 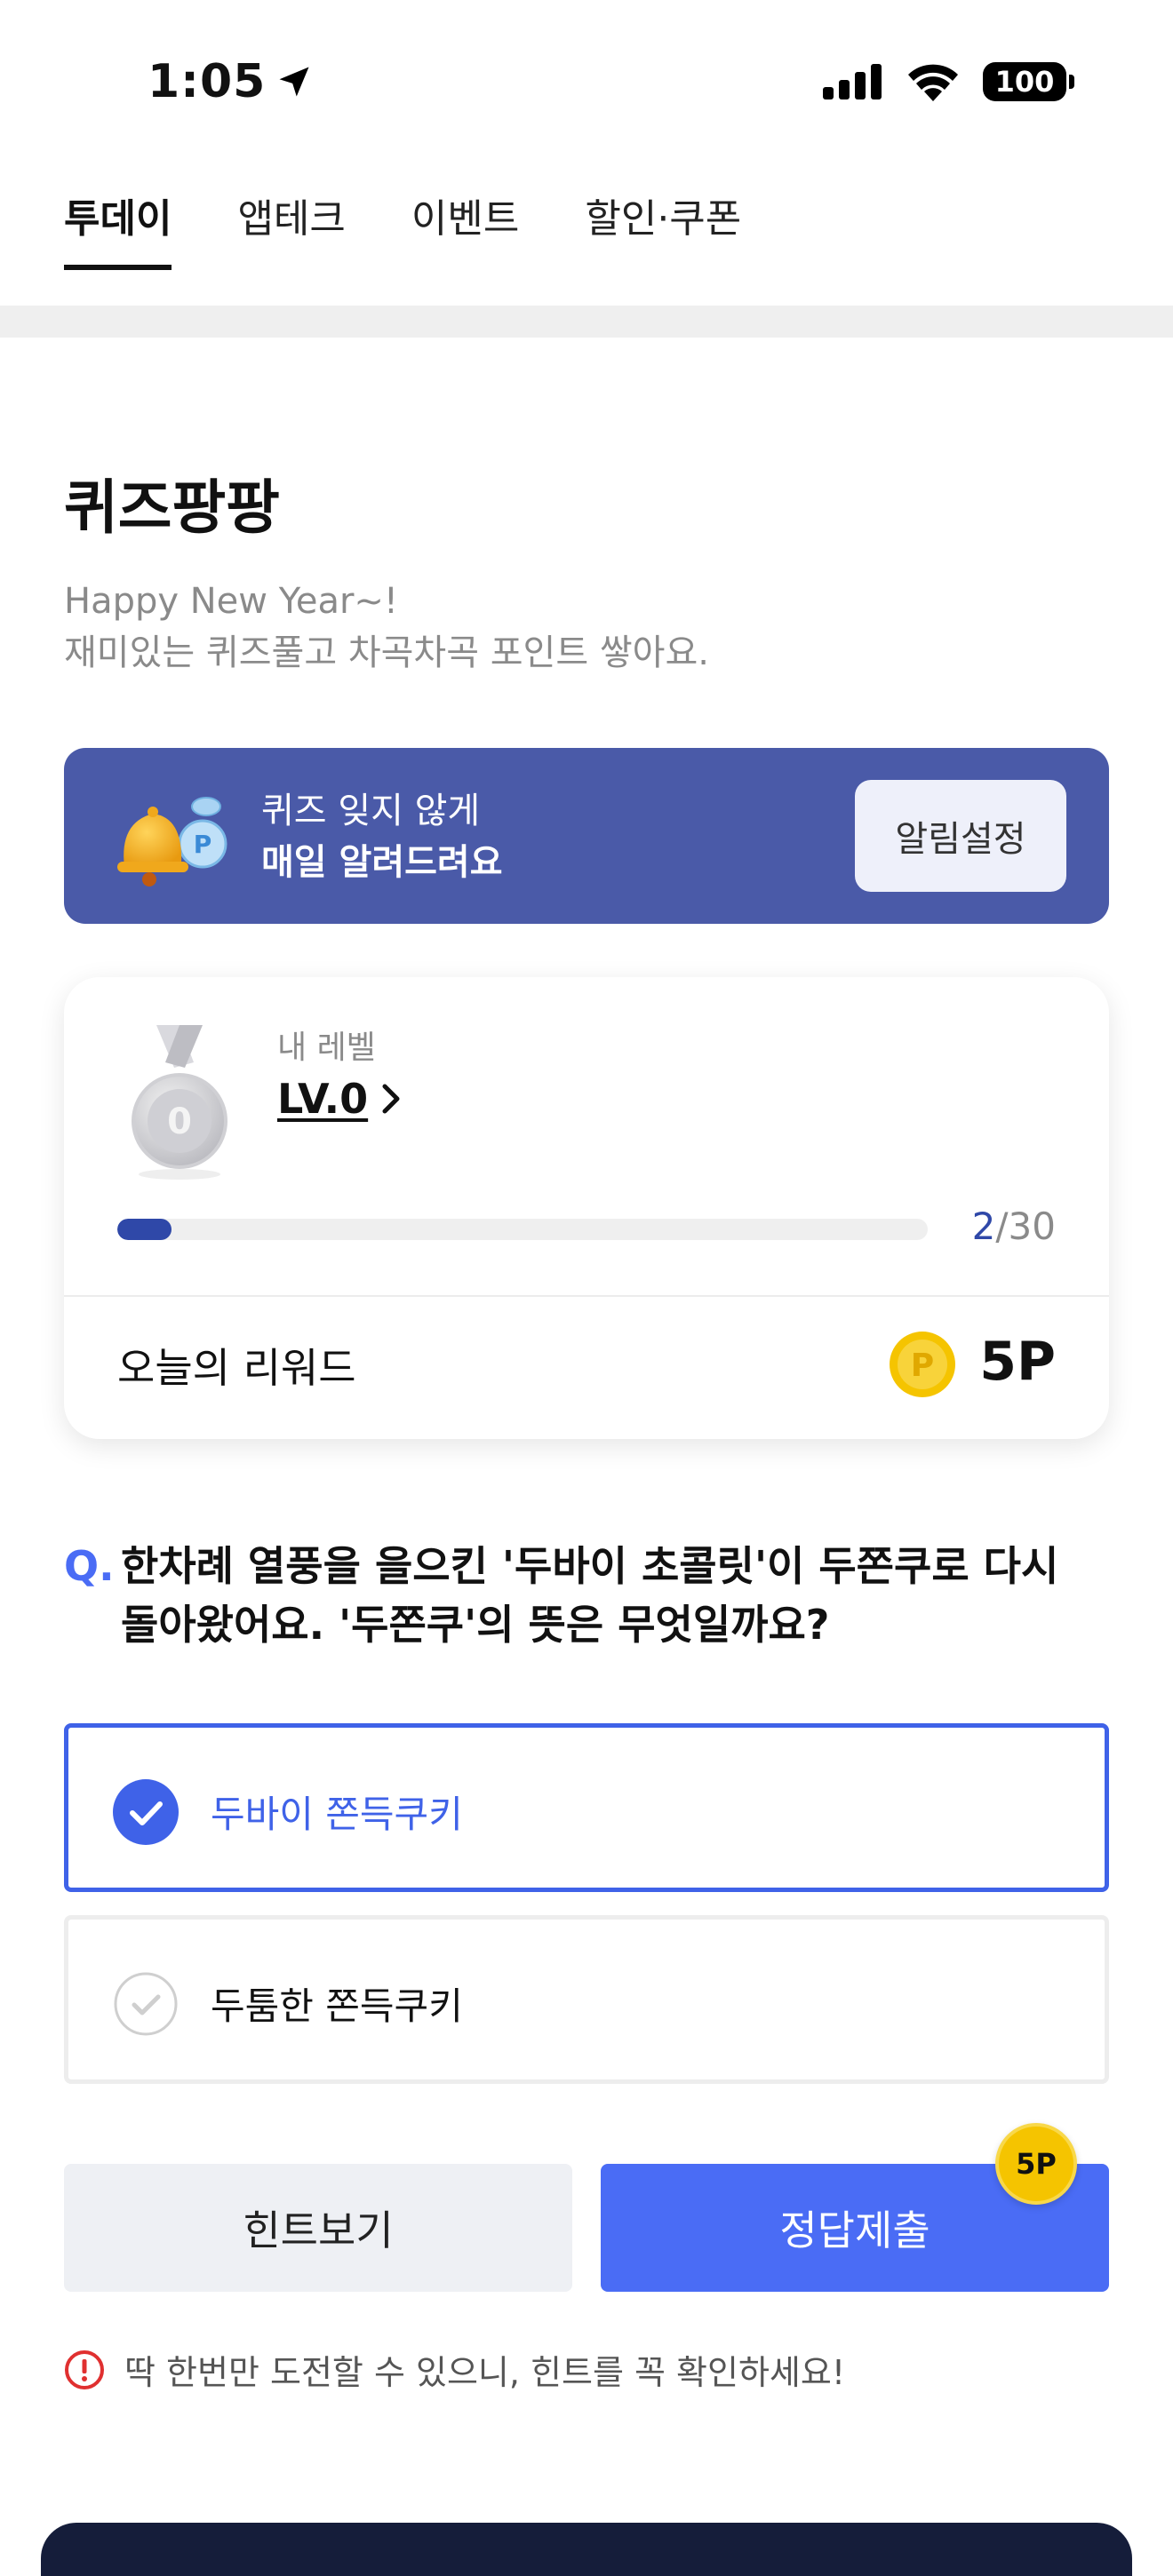 What do you see at coordinates (523, 1229) in the screenshot?
I see `level-progress-bar` at bounding box center [523, 1229].